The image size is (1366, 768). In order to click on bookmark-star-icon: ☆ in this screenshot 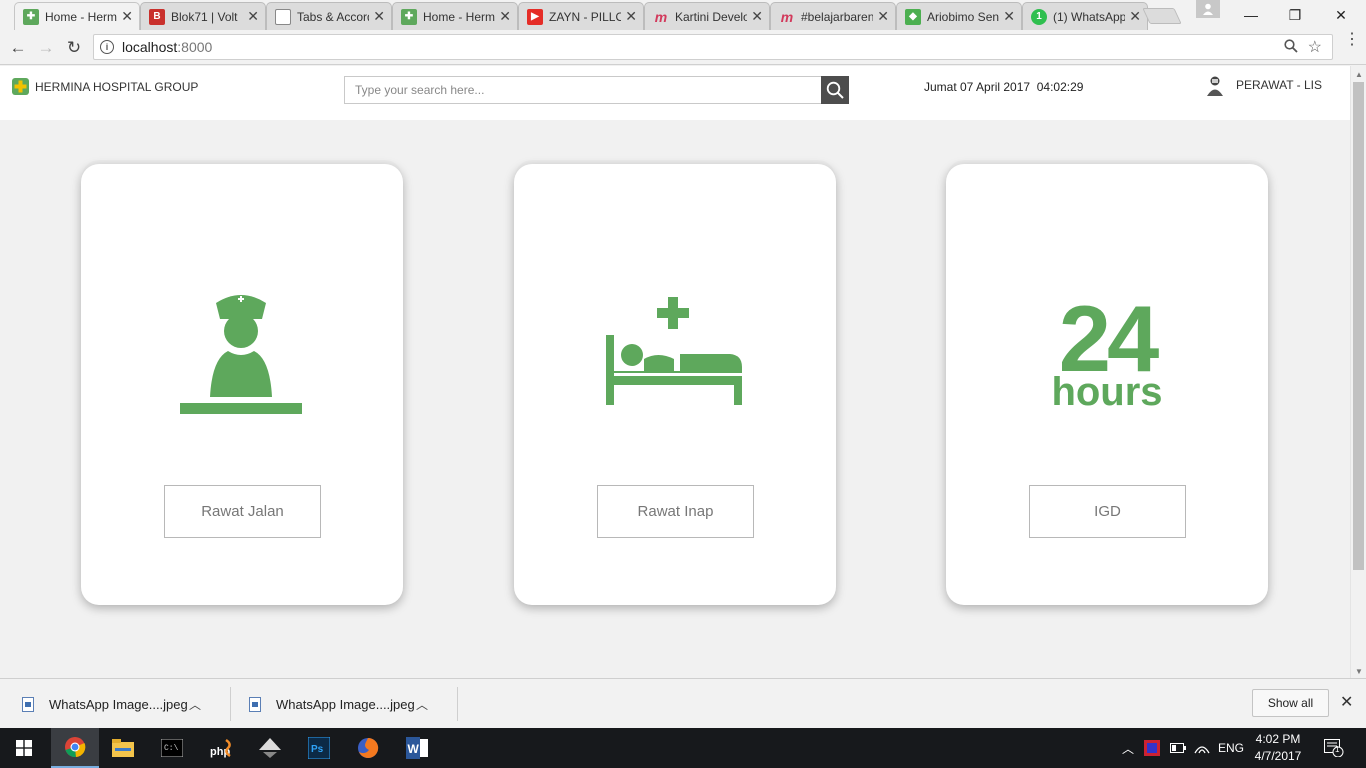, I will do `click(1315, 47)`.